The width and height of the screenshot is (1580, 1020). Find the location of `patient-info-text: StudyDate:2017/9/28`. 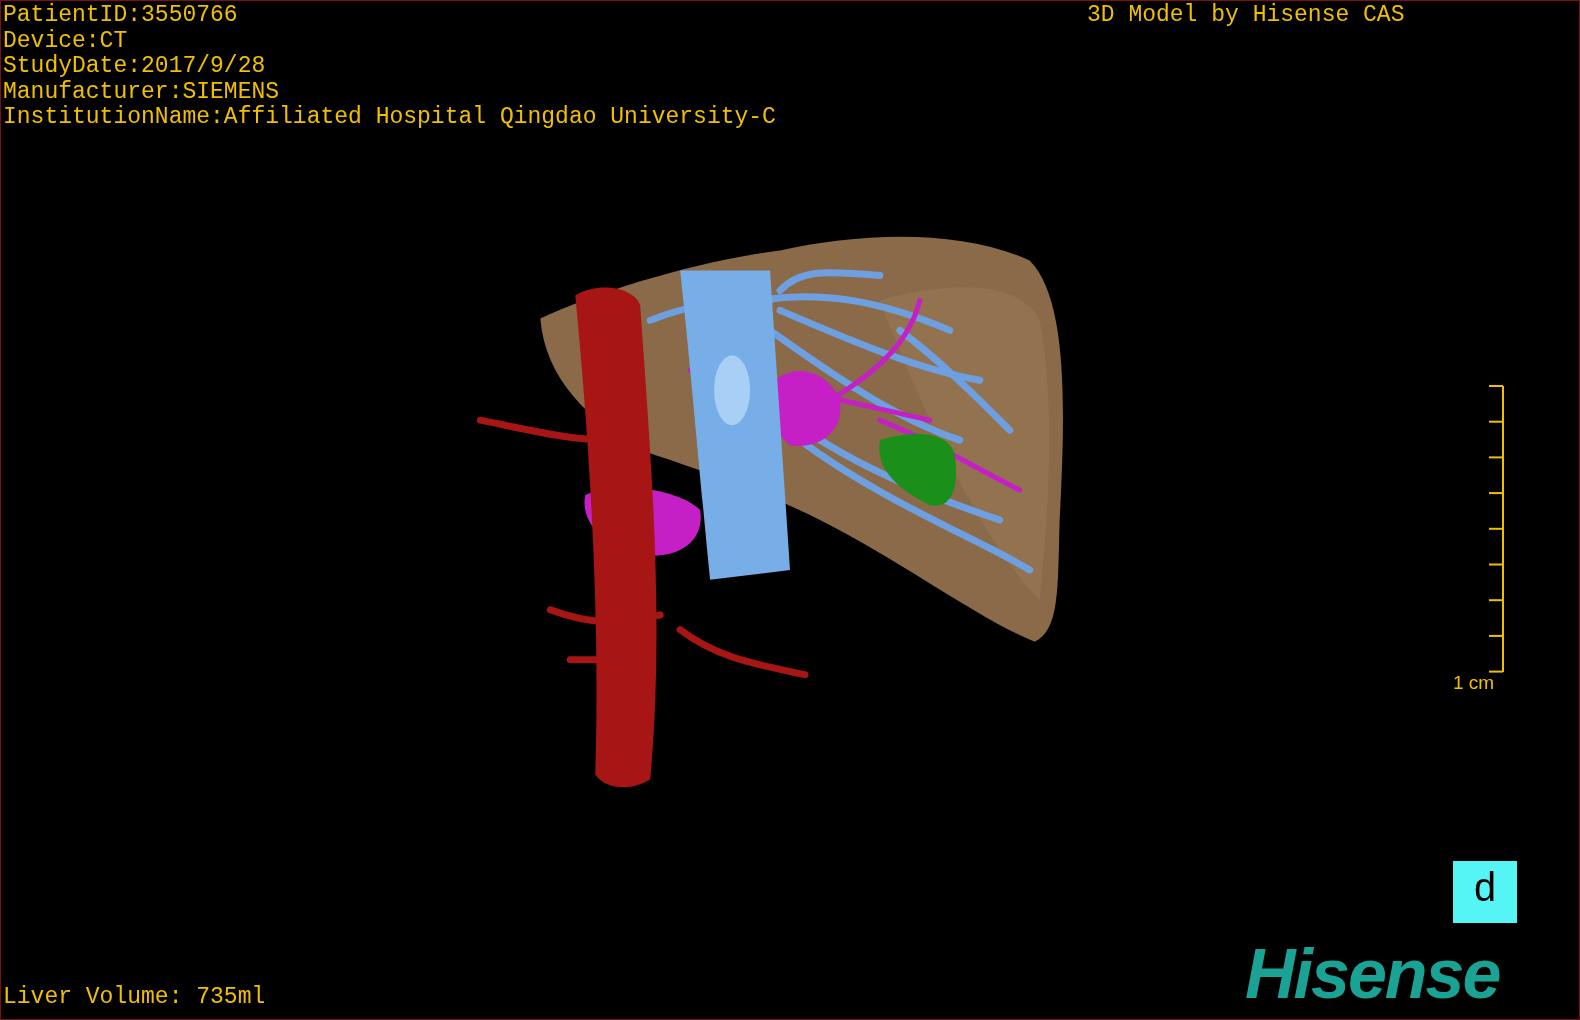

patient-info-text: StudyDate:2017/9/28 is located at coordinates (135, 67).